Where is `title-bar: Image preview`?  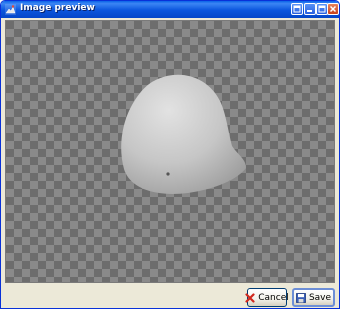 title-bar: Image preview is located at coordinates (170, 9).